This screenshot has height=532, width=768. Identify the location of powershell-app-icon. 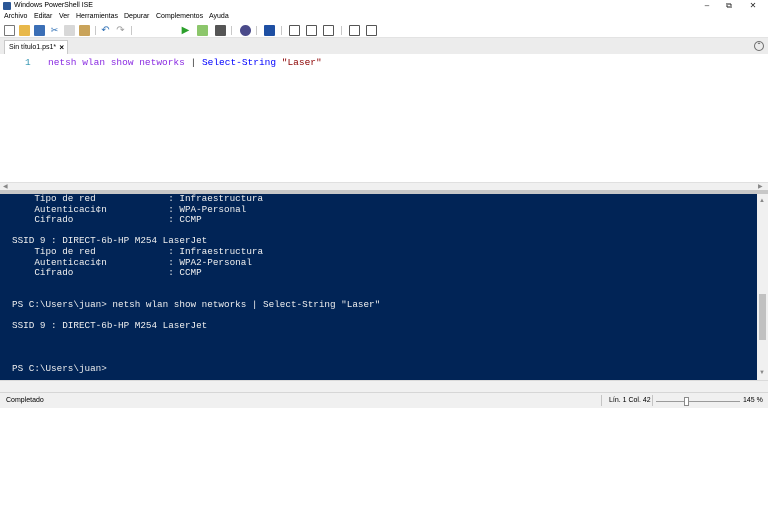
(7, 6).